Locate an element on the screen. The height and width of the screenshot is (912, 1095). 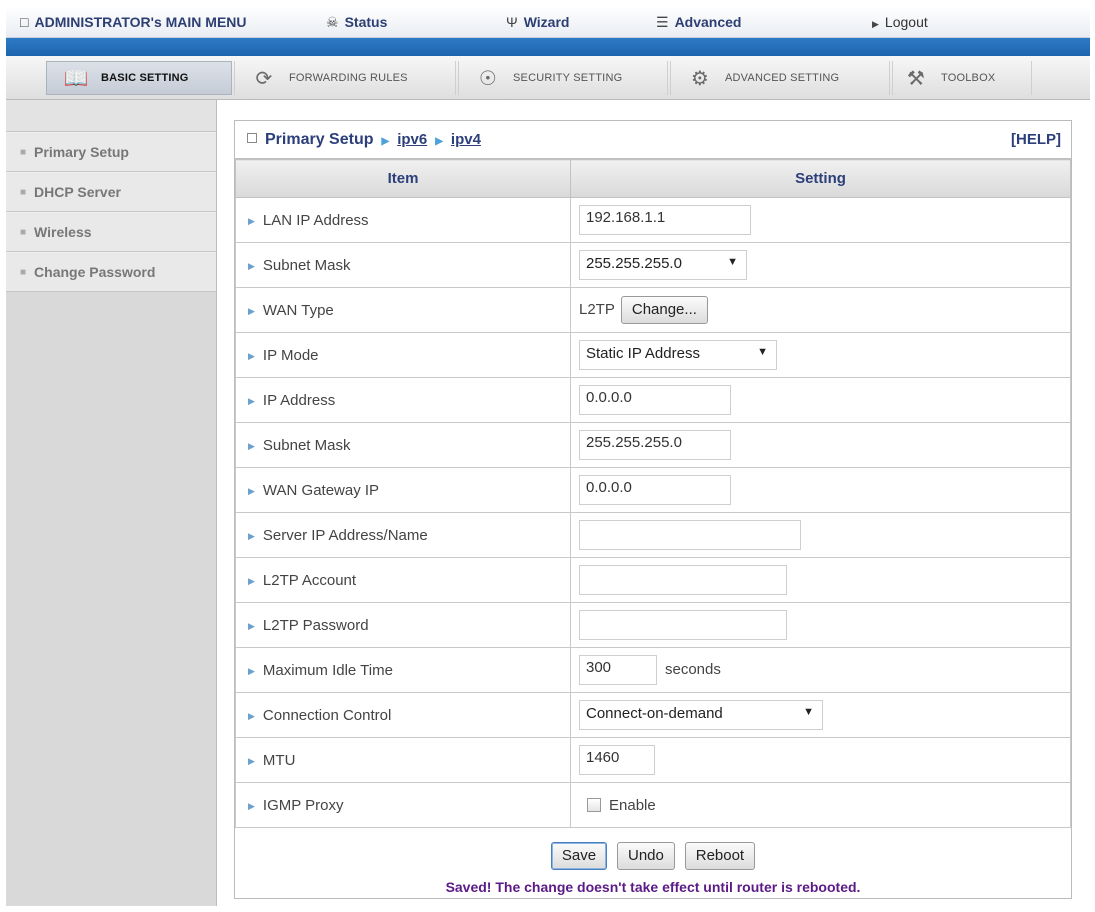
l2tp-password-label: L2TP Password is located at coordinates (315, 625).